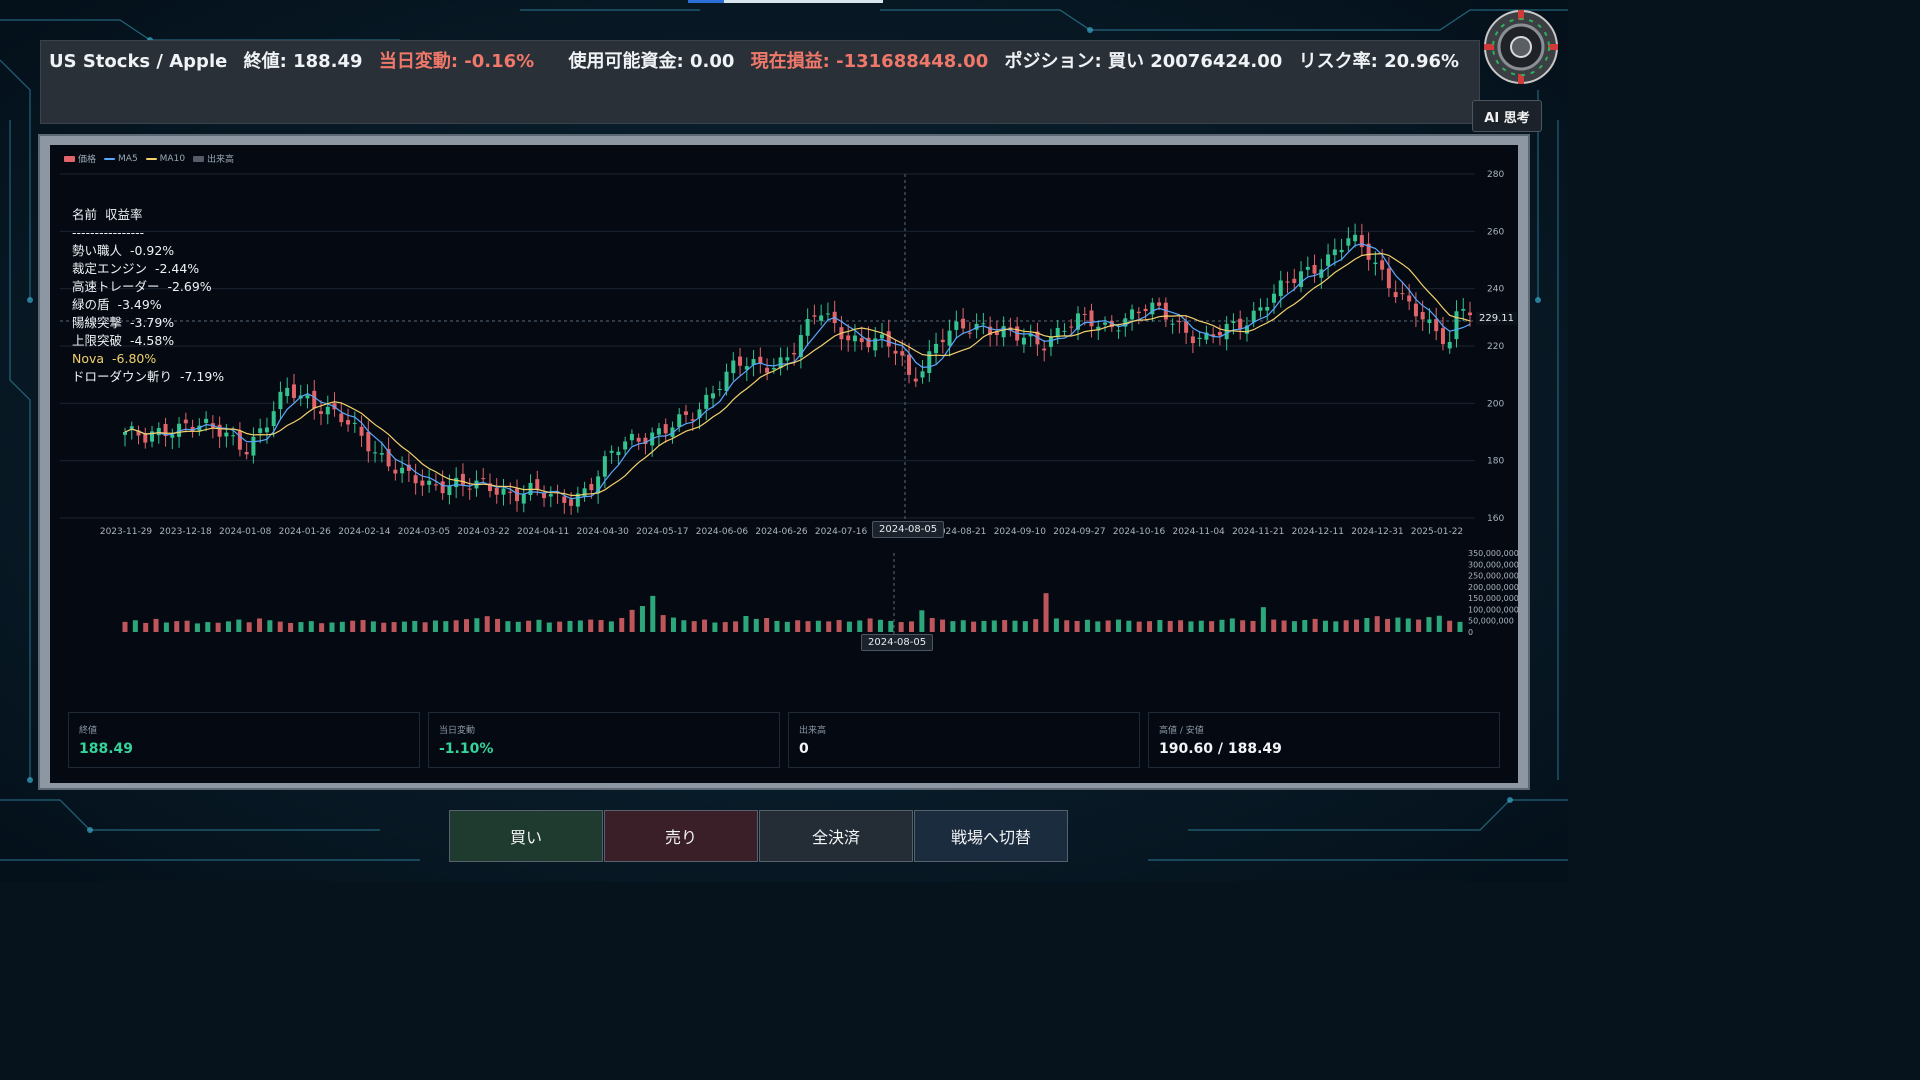  I want to click on volume-tick-label: 200,000,000, so click(1493, 587).